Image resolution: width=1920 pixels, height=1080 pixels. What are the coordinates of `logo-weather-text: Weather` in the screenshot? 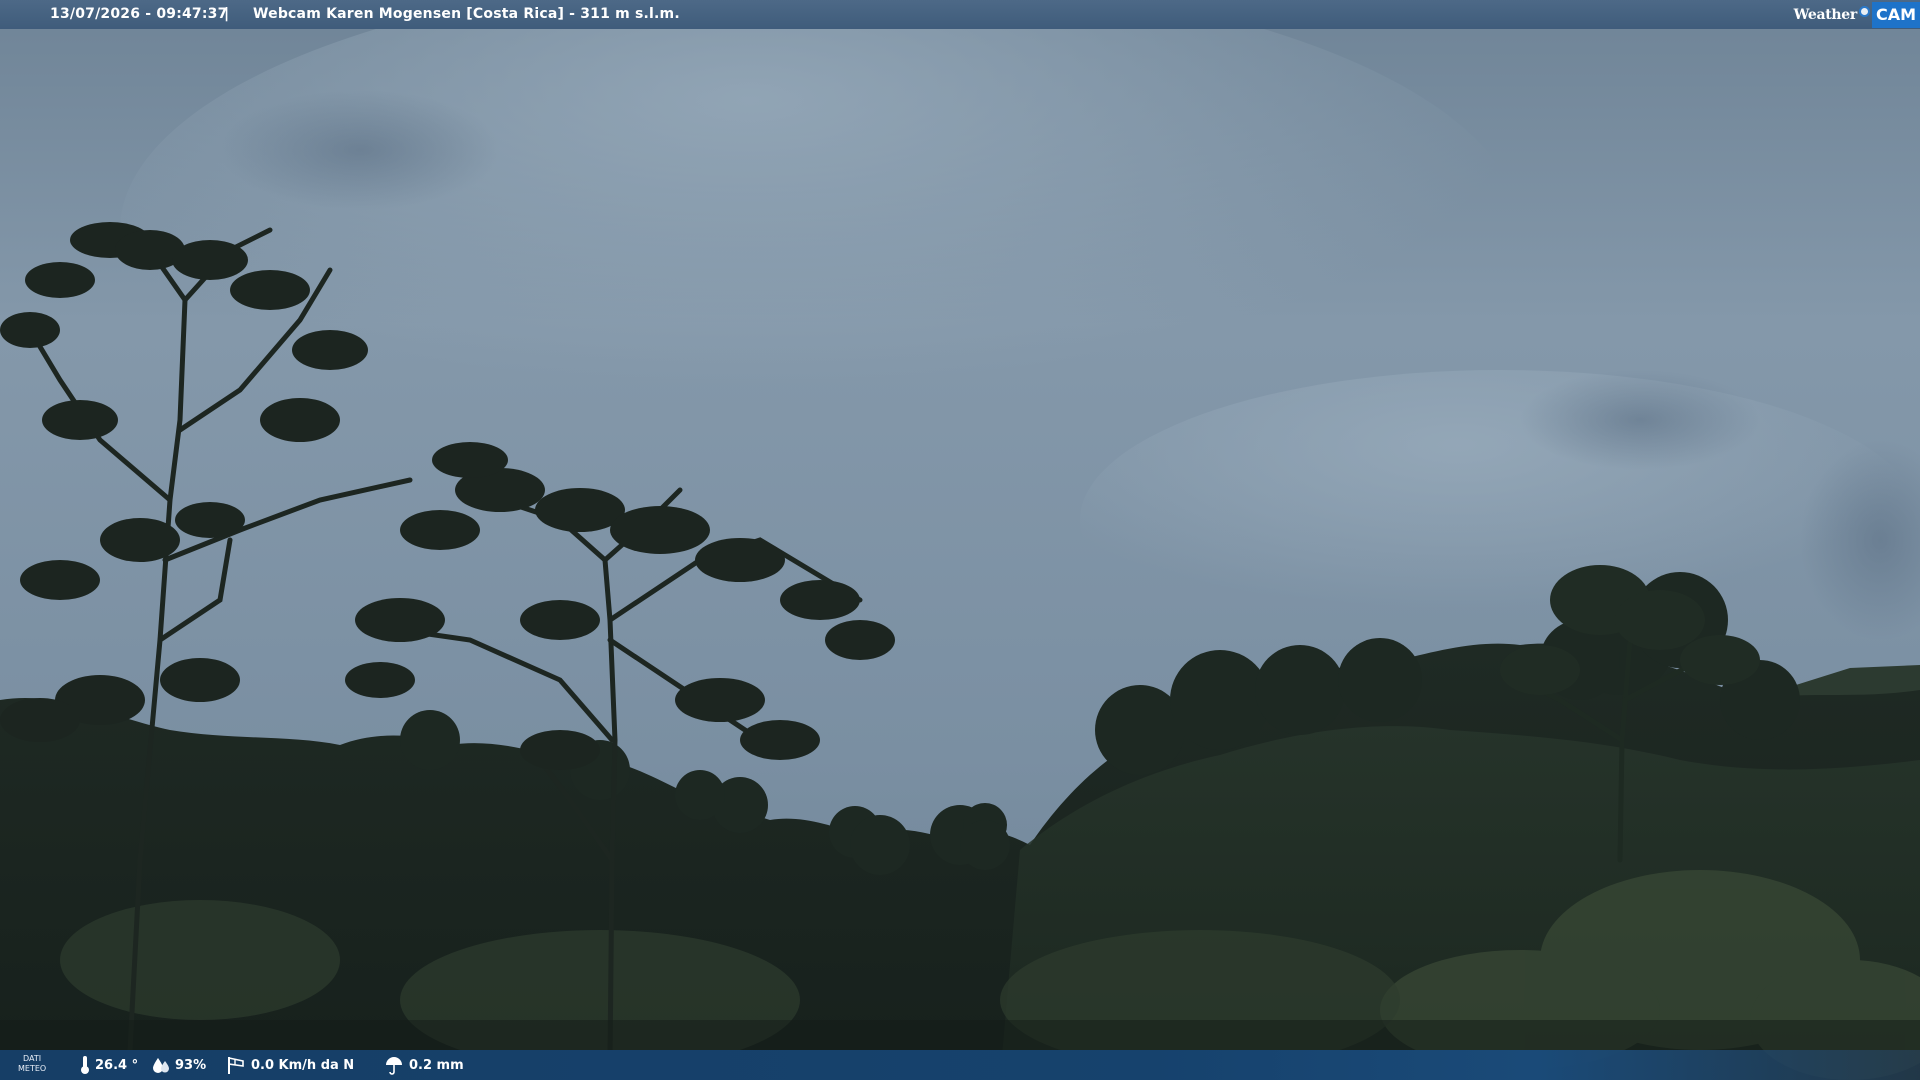 It's located at (1825, 14).